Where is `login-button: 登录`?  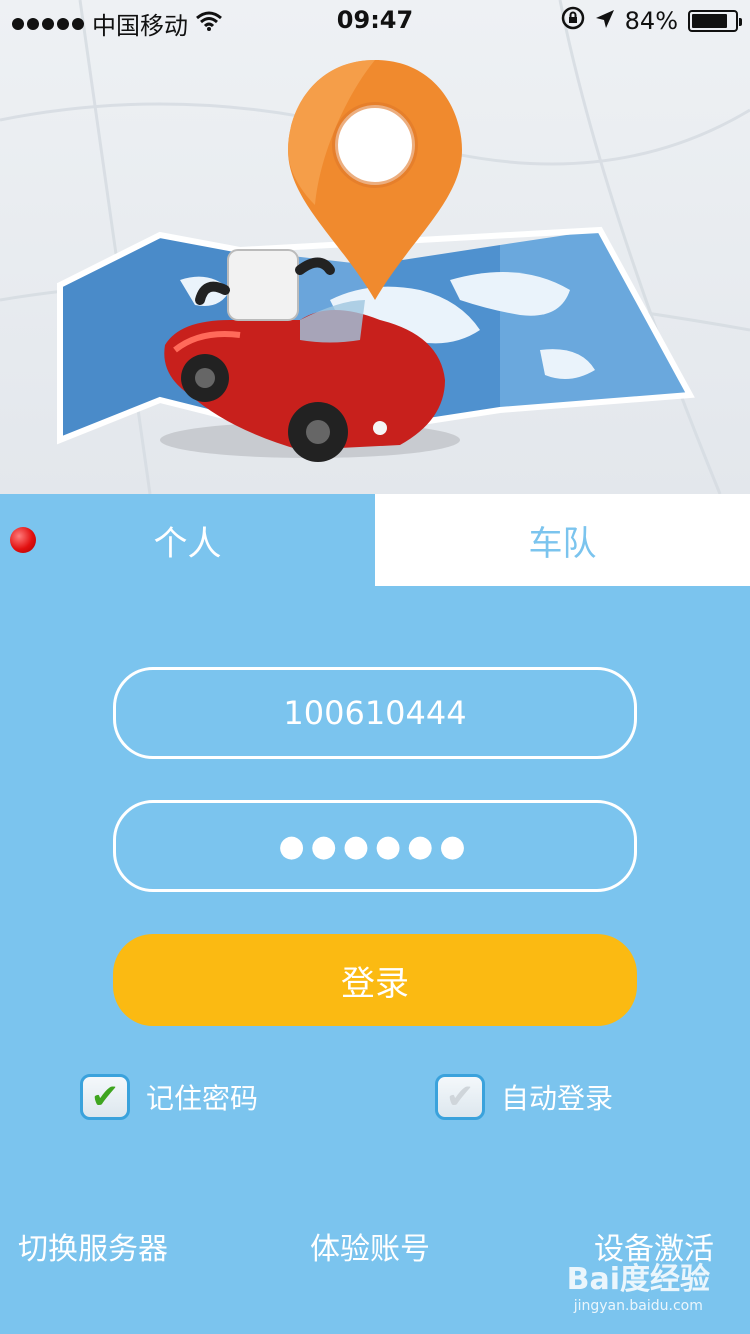 login-button: 登录 is located at coordinates (375, 980).